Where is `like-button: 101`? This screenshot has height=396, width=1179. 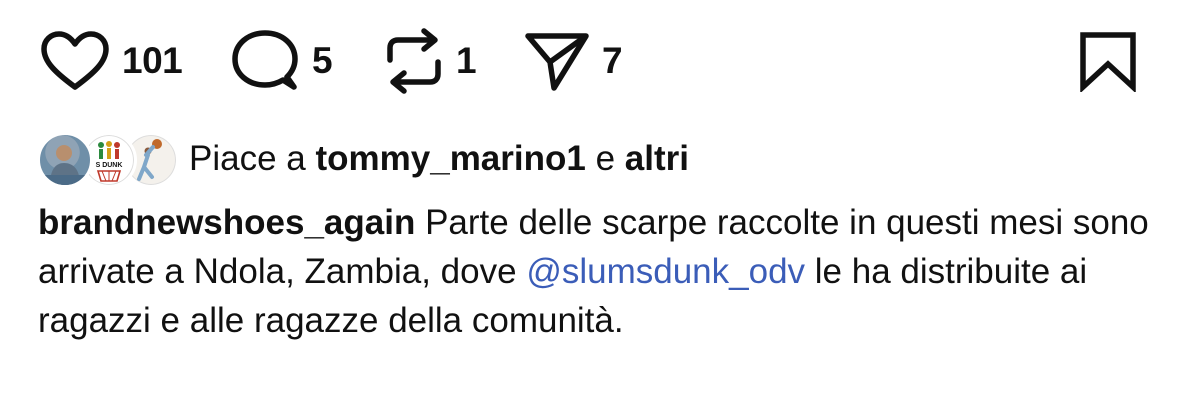
like-button: 101 is located at coordinates (111, 61).